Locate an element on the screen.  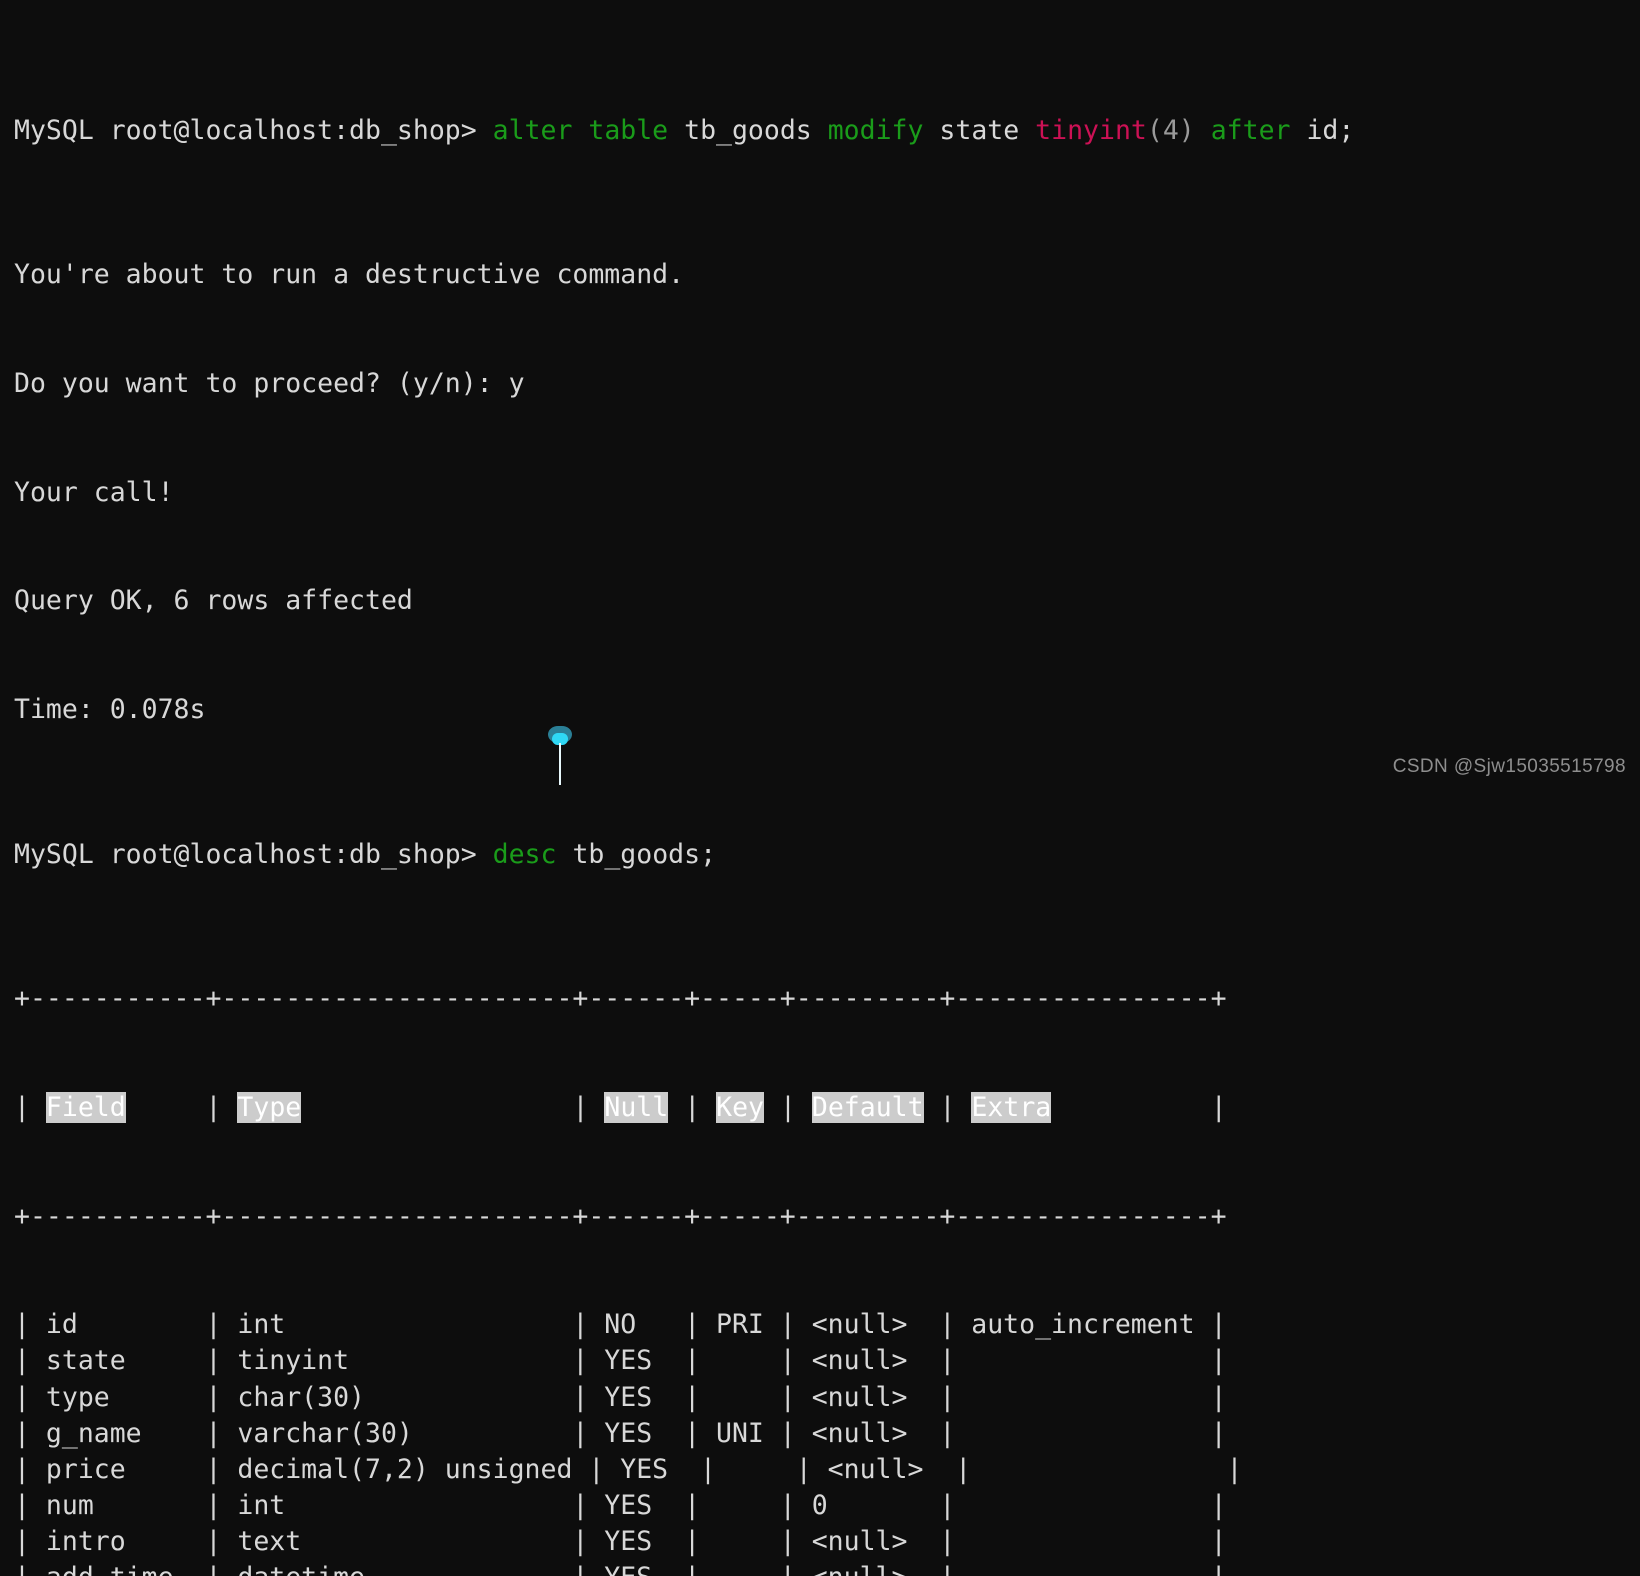
csdn-watermark: CSDN @Sjw15035515798 is located at coordinates (1509, 766).